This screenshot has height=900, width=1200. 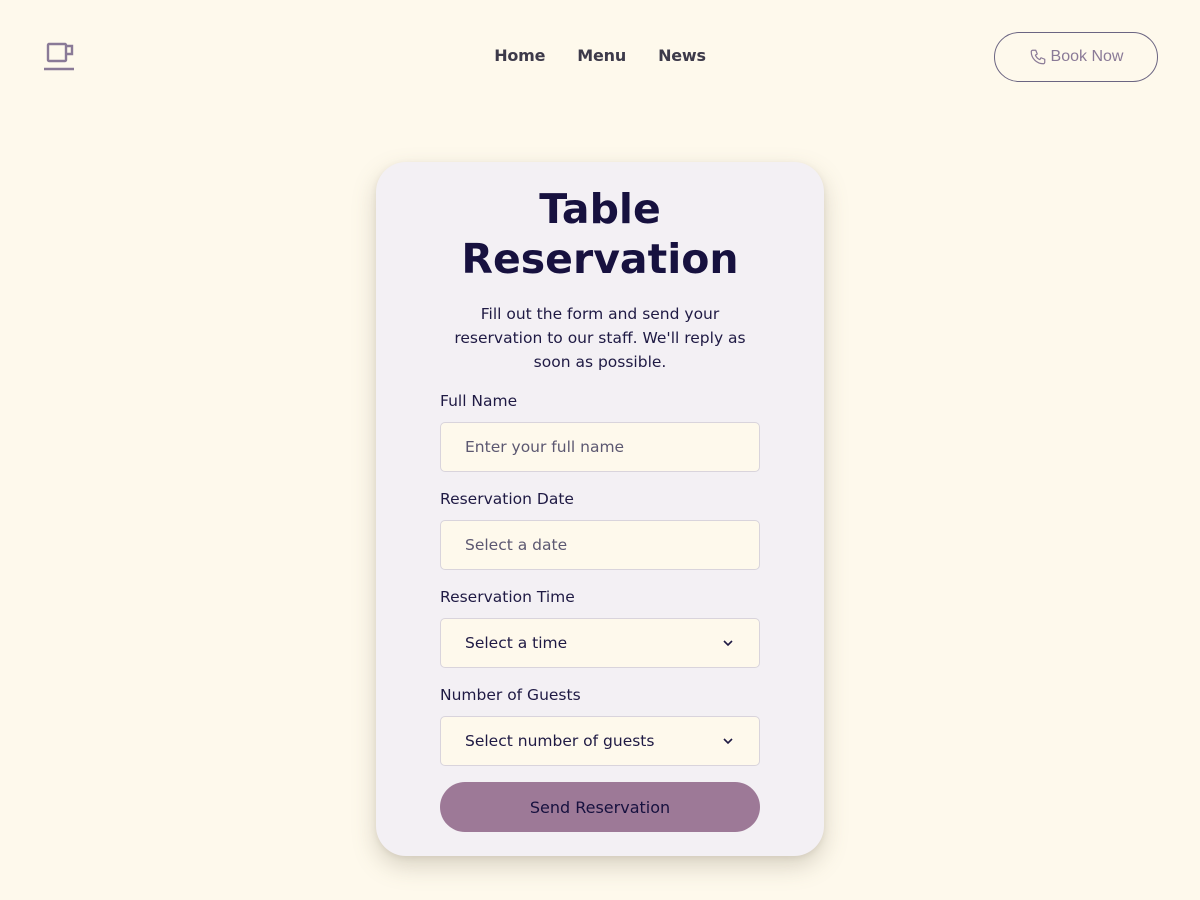 I want to click on book-now-button: Book Now, so click(x=1076, y=57).